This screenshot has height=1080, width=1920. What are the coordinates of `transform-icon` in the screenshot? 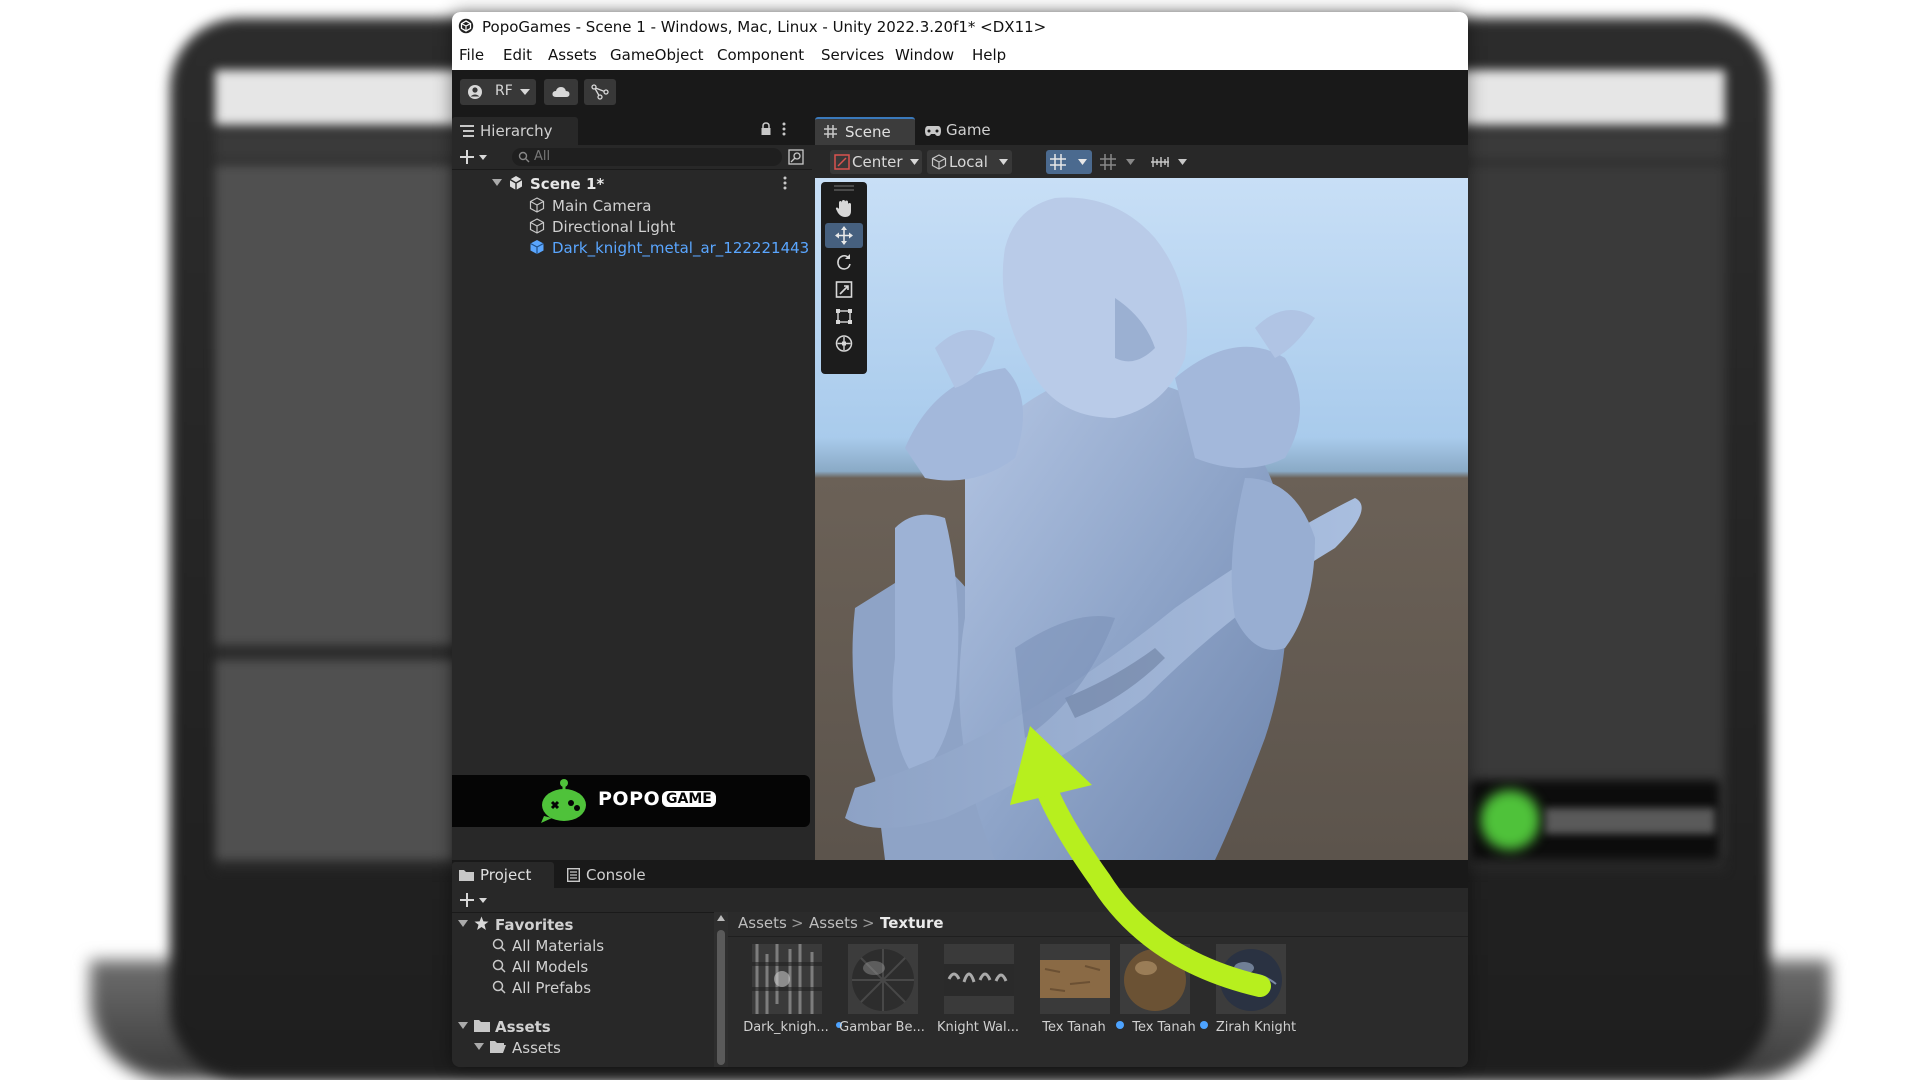 It's located at (844, 343).